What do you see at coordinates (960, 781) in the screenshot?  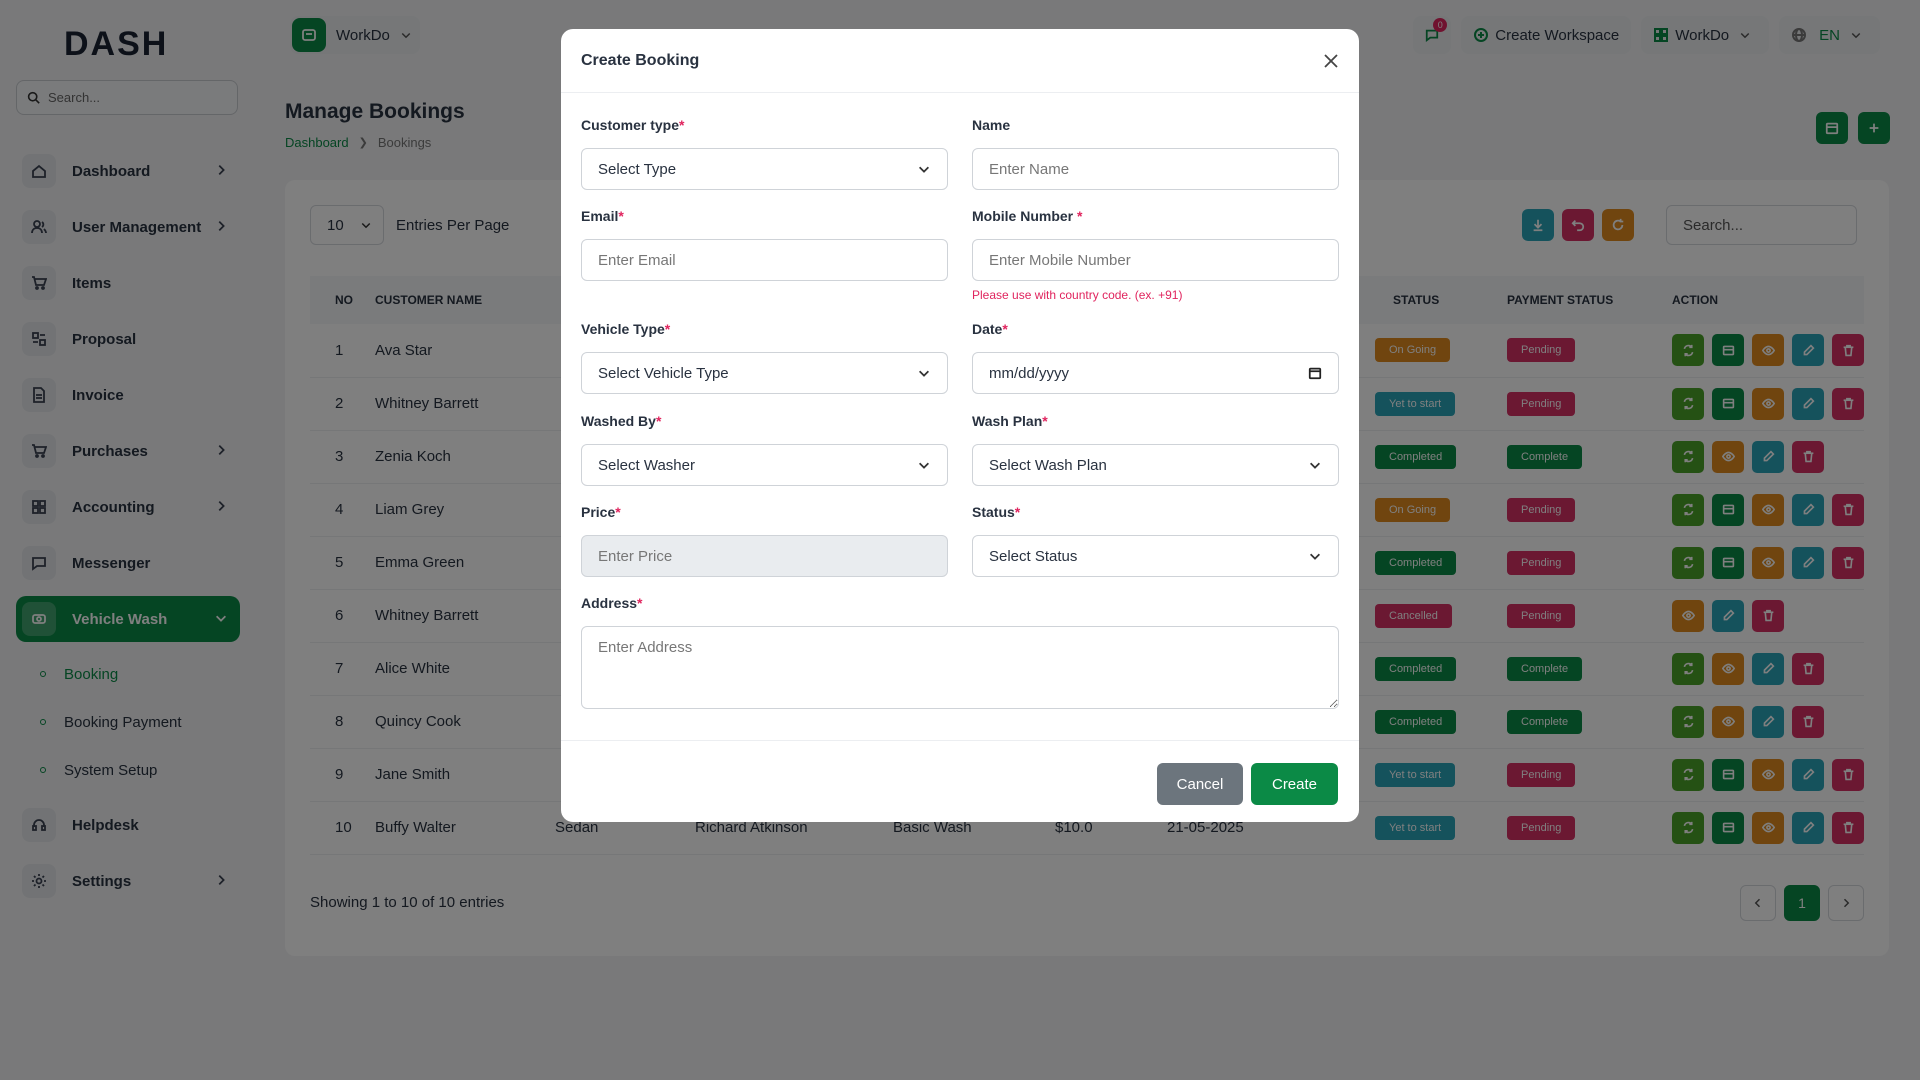 I see `modal-footer: Cancel Create` at bounding box center [960, 781].